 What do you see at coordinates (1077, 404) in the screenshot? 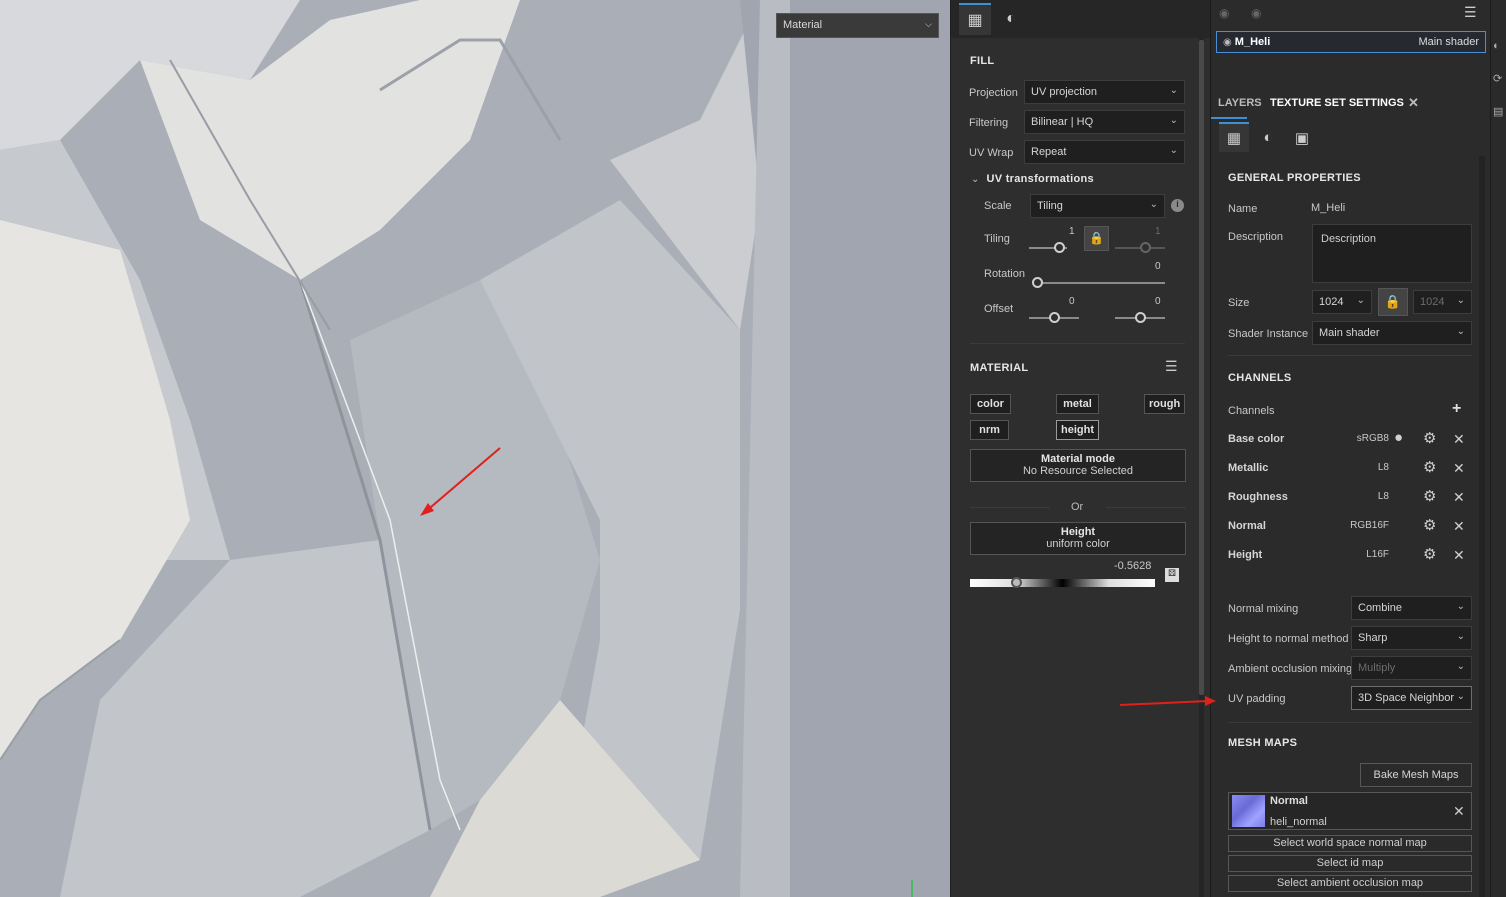
I see `chip-metal: metal` at bounding box center [1077, 404].